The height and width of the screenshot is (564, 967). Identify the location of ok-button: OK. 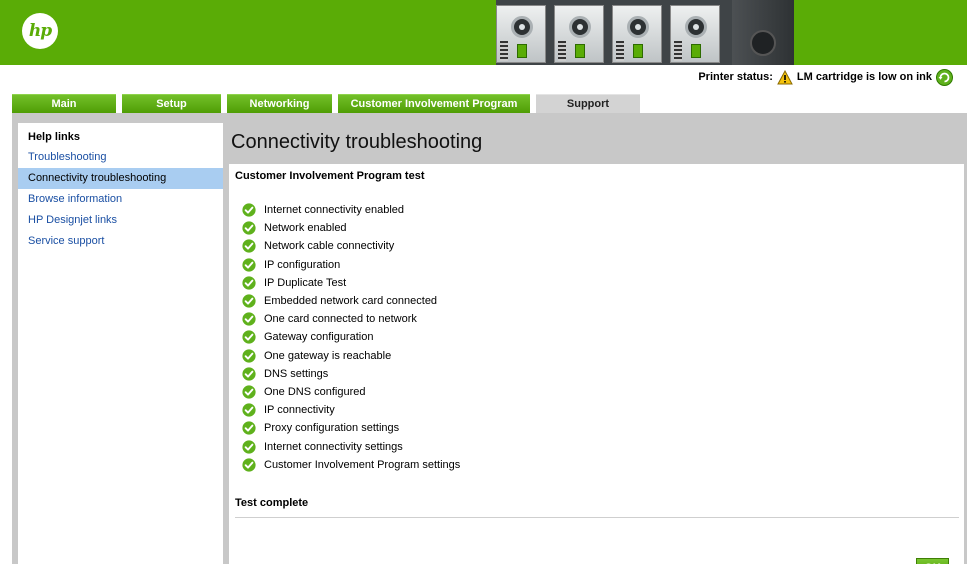
(932, 561).